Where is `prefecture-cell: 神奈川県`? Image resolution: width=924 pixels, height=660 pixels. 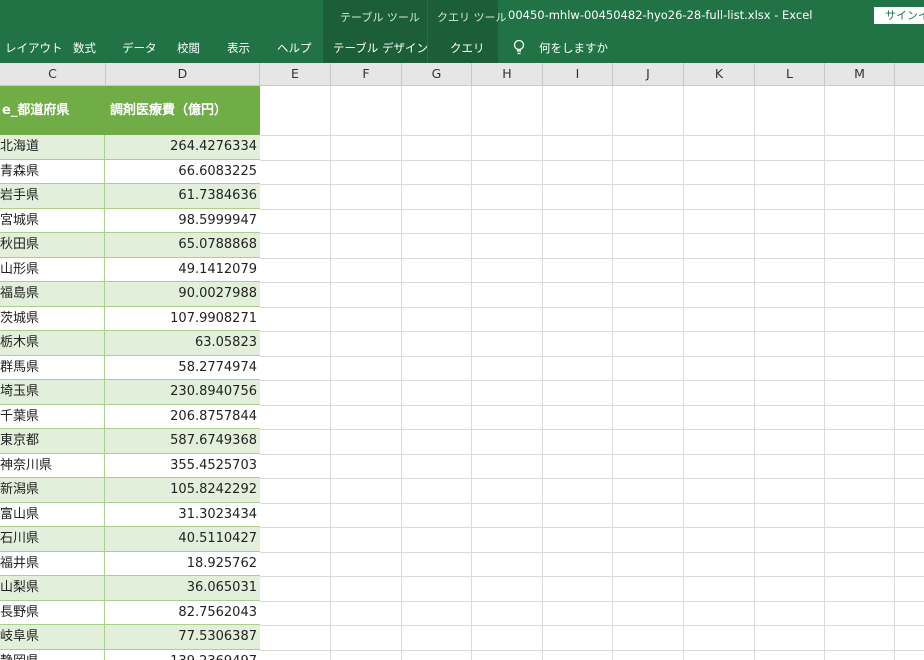 prefecture-cell: 神奈川県 is located at coordinates (52, 465).